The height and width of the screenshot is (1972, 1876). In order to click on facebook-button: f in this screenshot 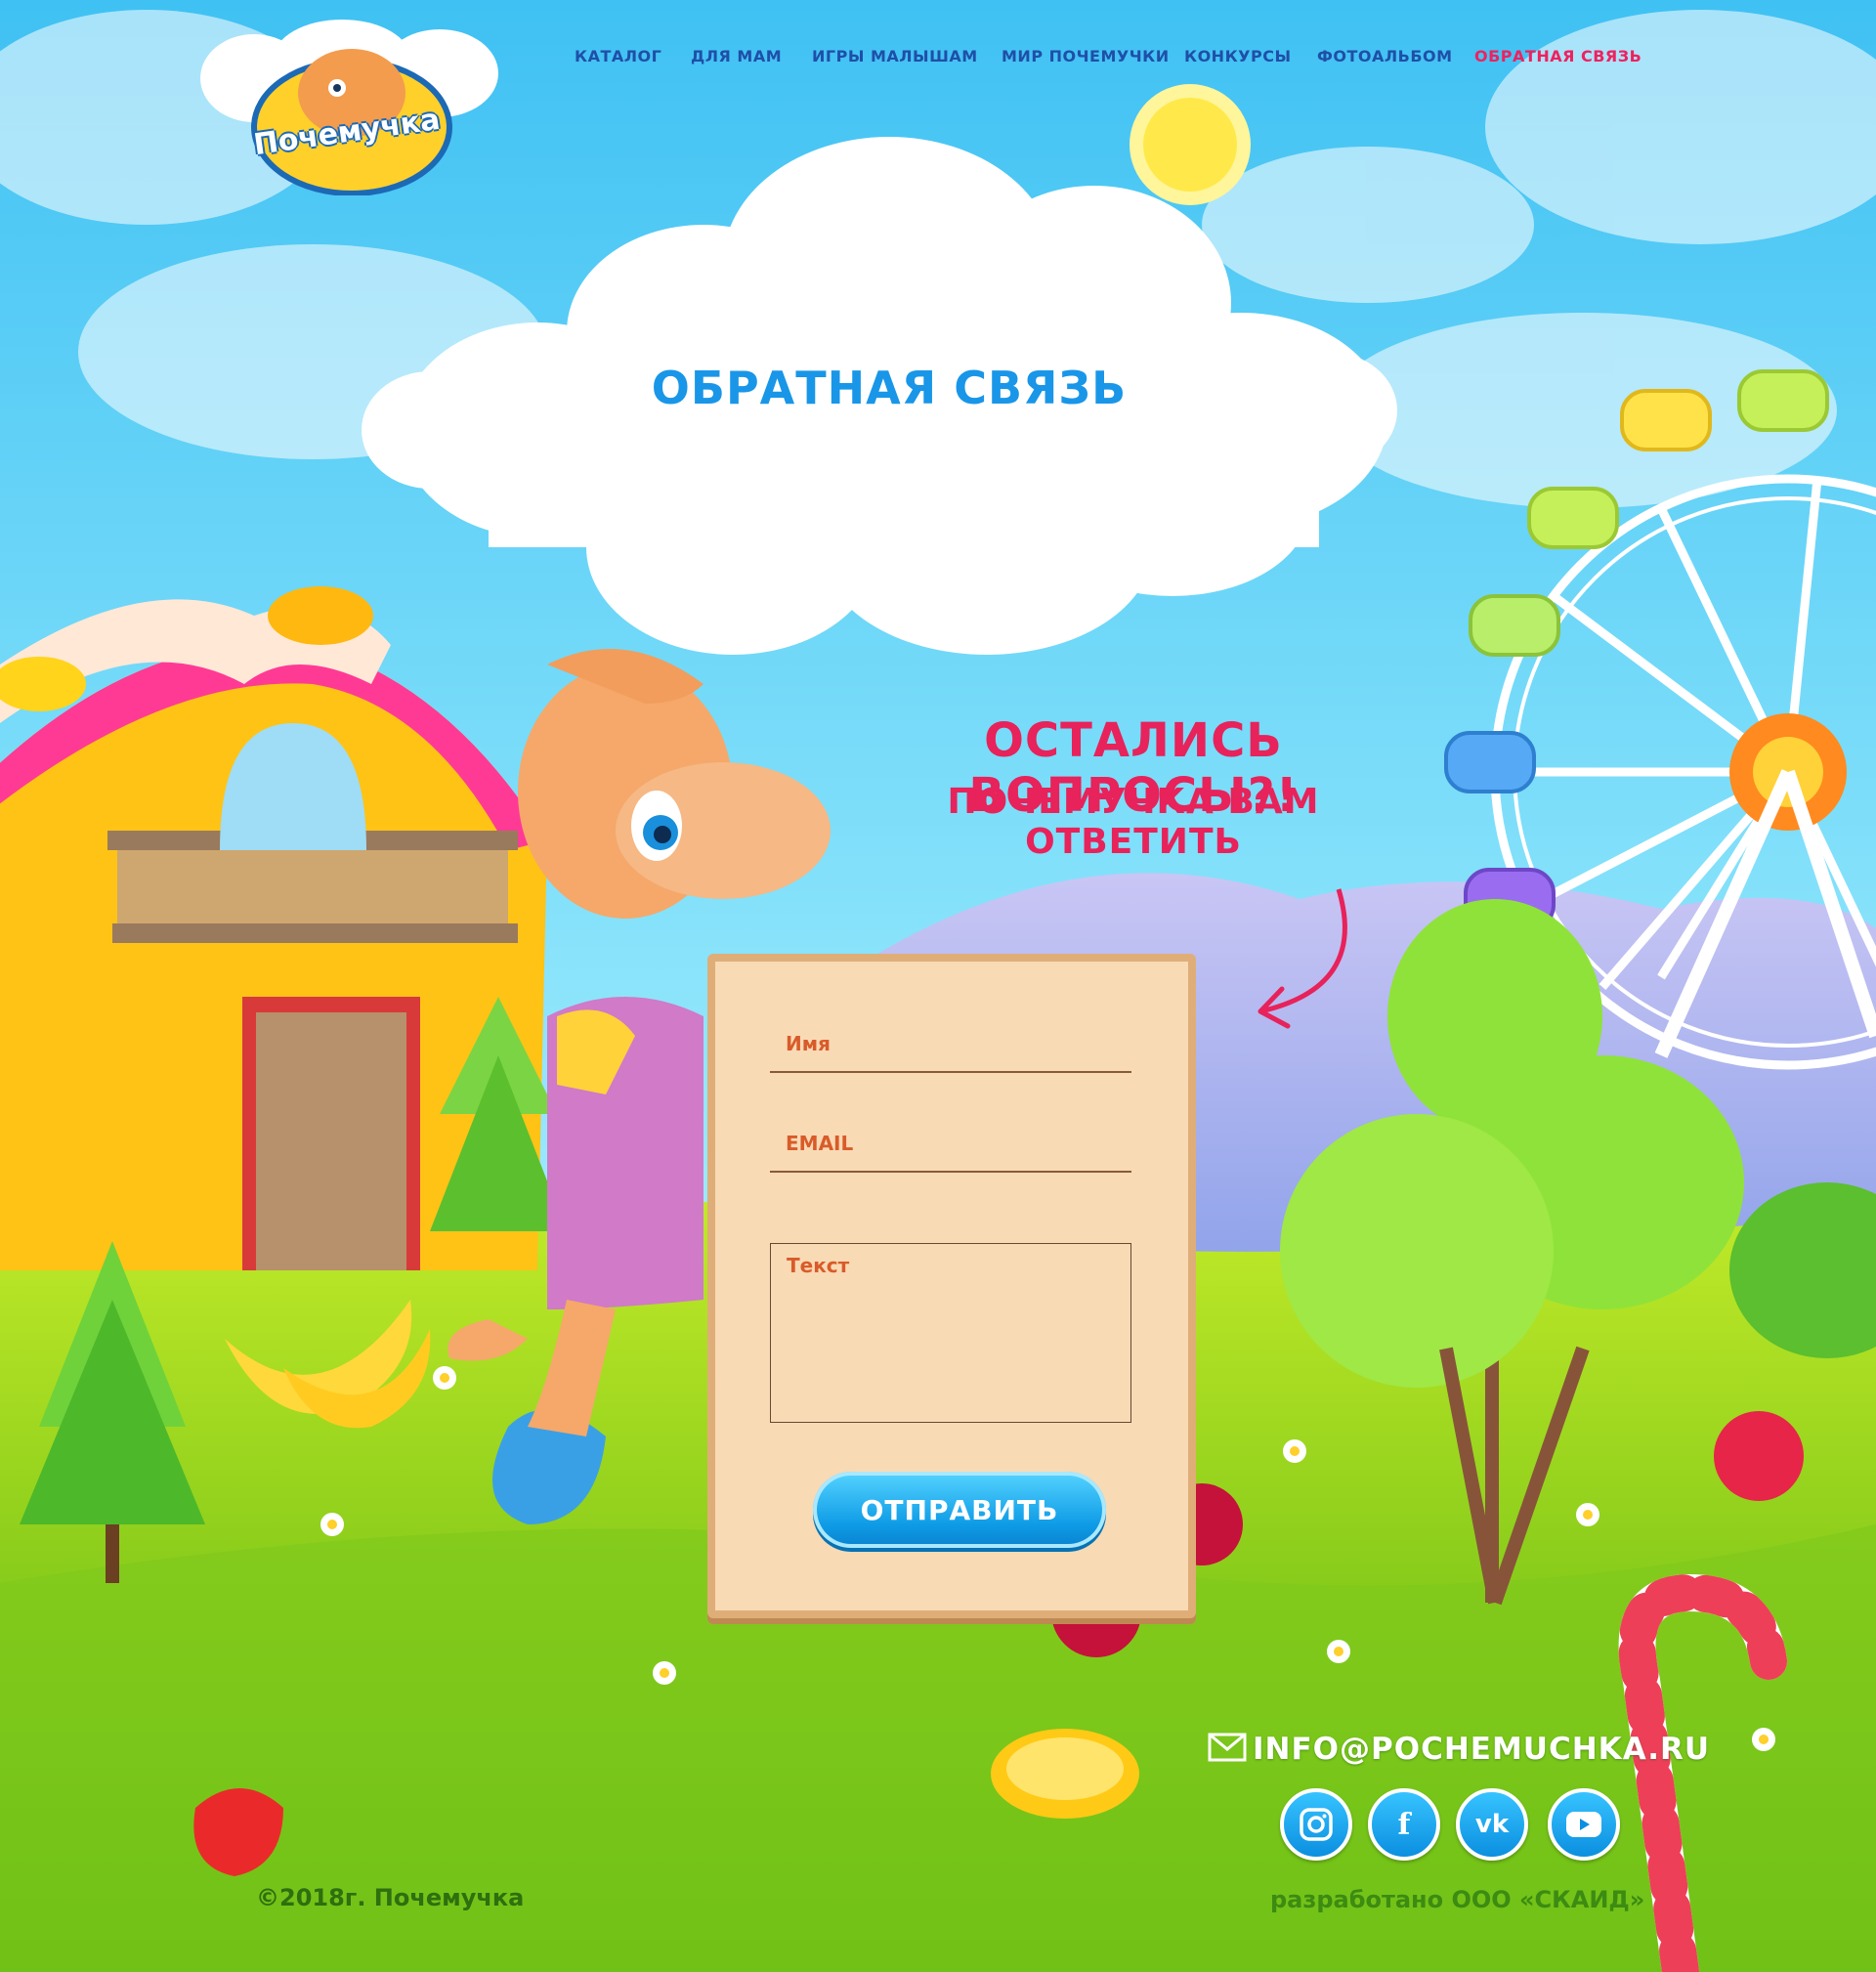, I will do `click(1404, 1824)`.